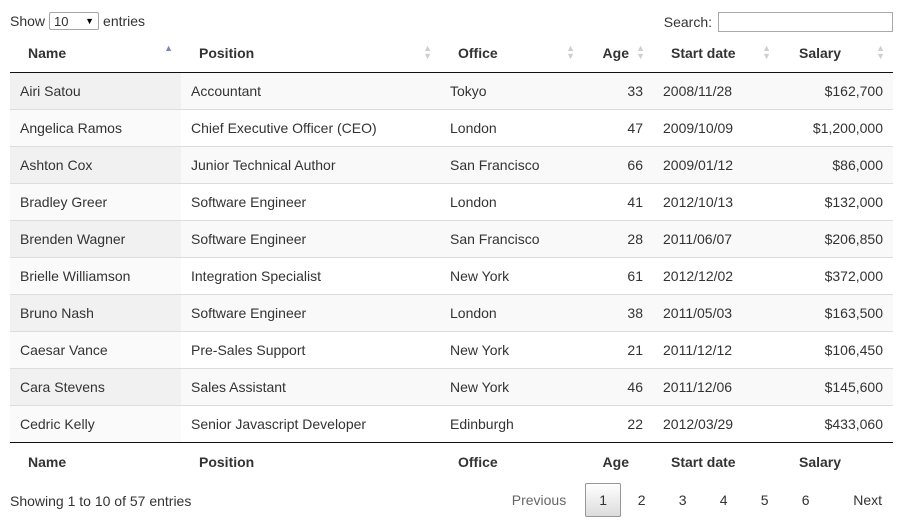  I want to click on page-button-3: 3, so click(682, 500).